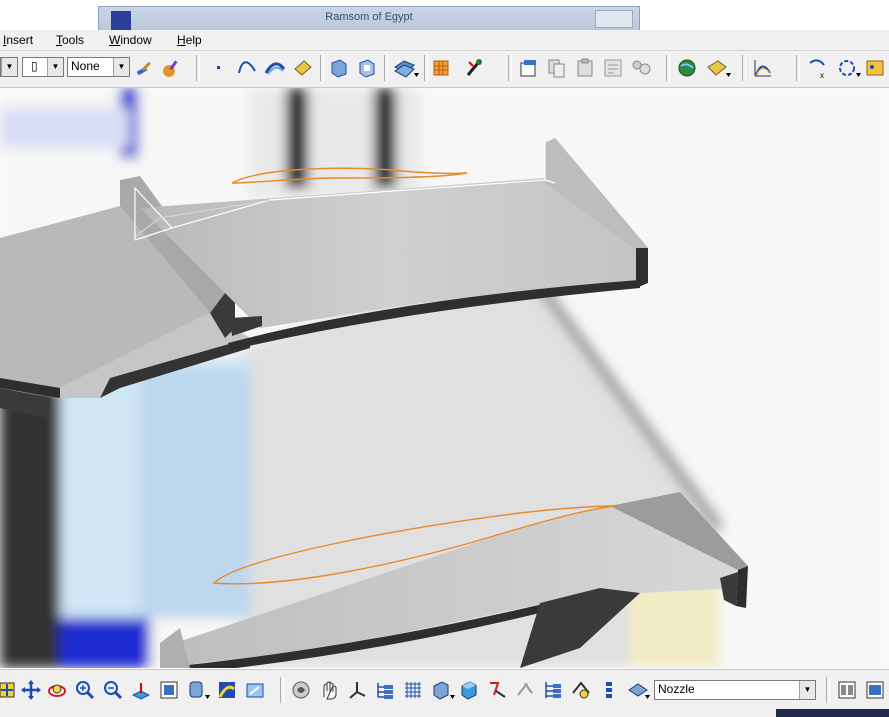 Image resolution: width=889 pixels, height=717 pixels. I want to click on compass-icon, so click(329, 690).